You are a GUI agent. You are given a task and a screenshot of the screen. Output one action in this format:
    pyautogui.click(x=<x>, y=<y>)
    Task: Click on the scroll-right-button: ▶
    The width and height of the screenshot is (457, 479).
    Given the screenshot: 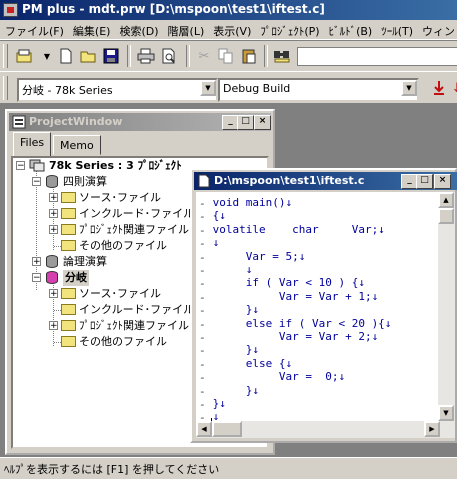 What is the action you would take?
    pyautogui.click(x=432, y=429)
    